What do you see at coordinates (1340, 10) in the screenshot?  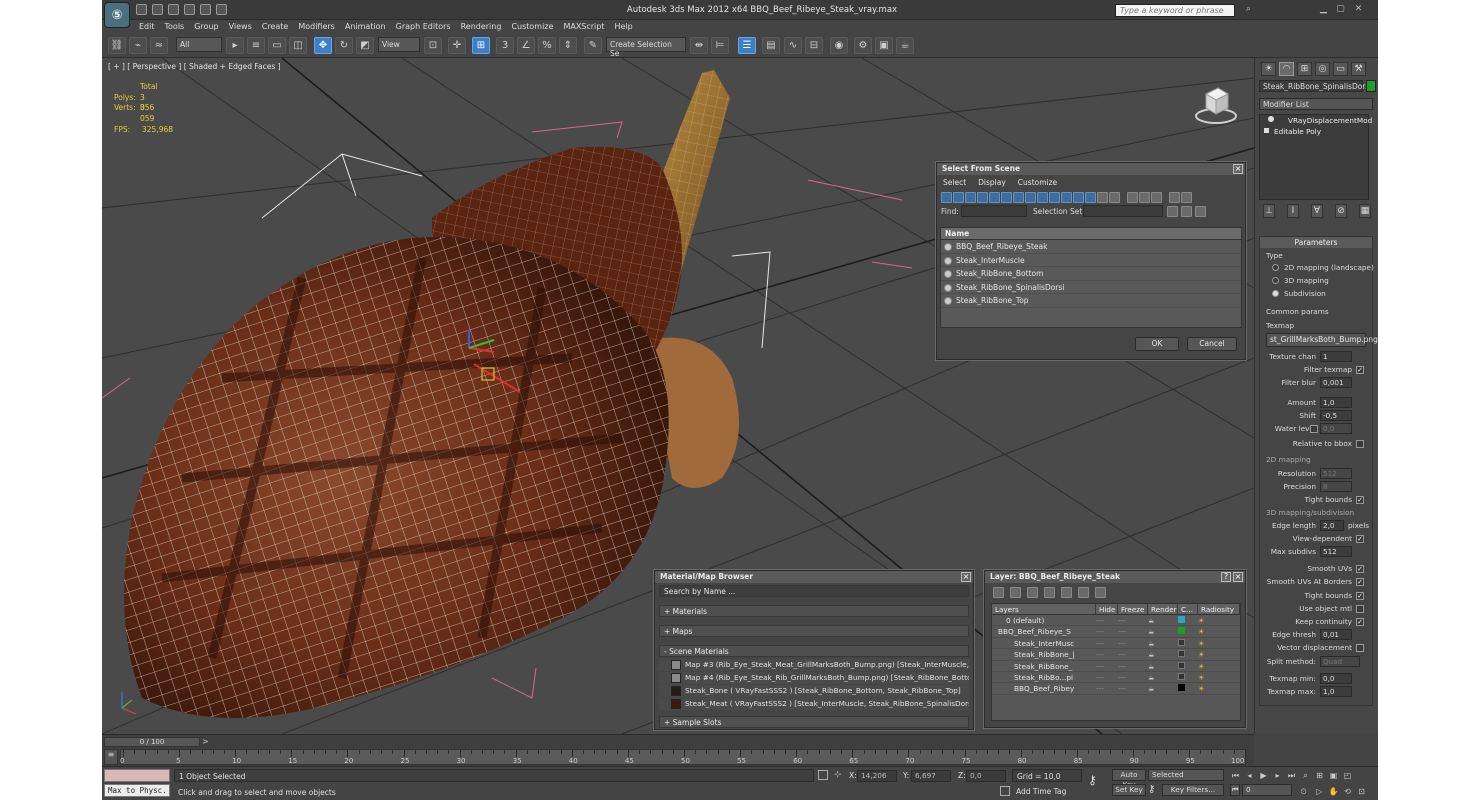 I see `maximize-icon: ▢` at bounding box center [1340, 10].